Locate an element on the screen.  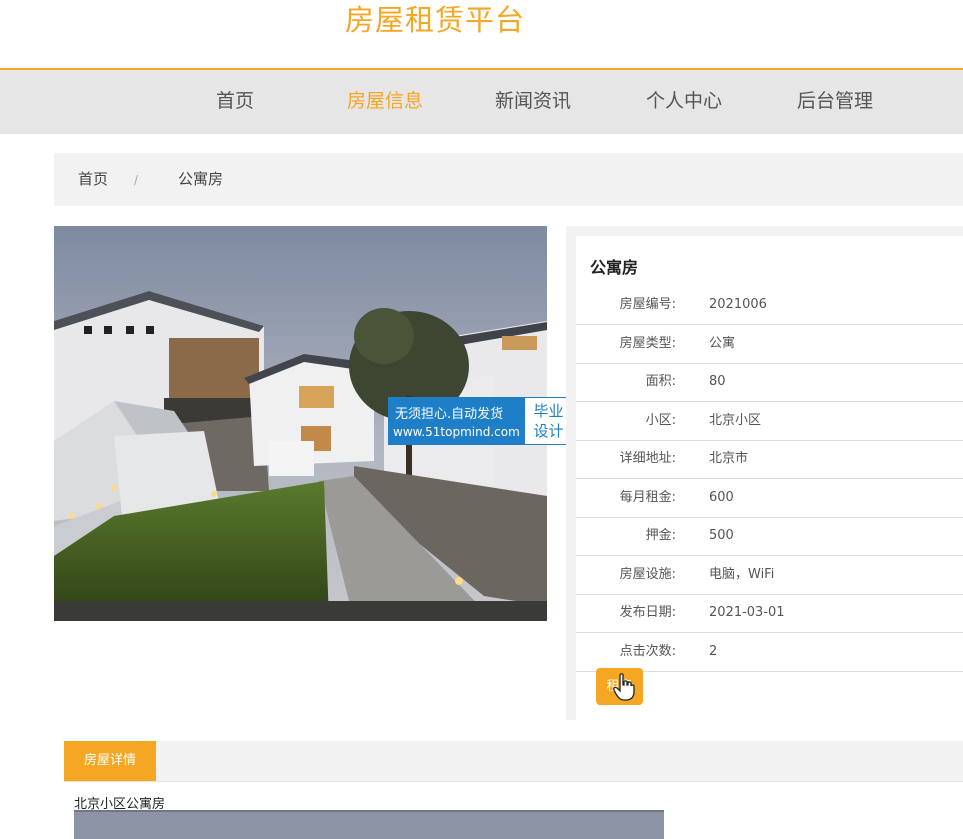
info-label: 面积: is located at coordinates (660, 381).